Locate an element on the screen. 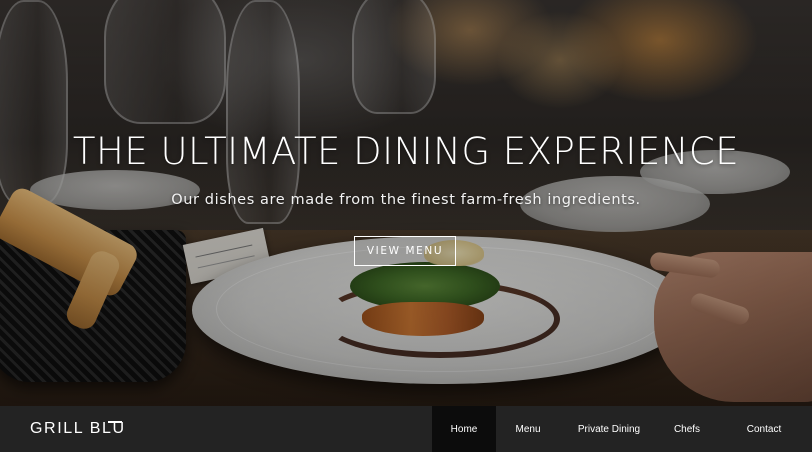 Image resolution: width=812 pixels, height=452 pixels. nav-item-chefs: Chefs is located at coordinates (687, 429).